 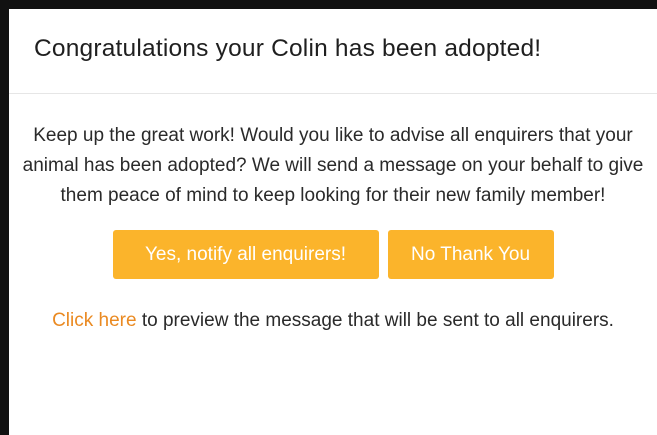 I want to click on preview-message-link: Click here, so click(x=94, y=320).